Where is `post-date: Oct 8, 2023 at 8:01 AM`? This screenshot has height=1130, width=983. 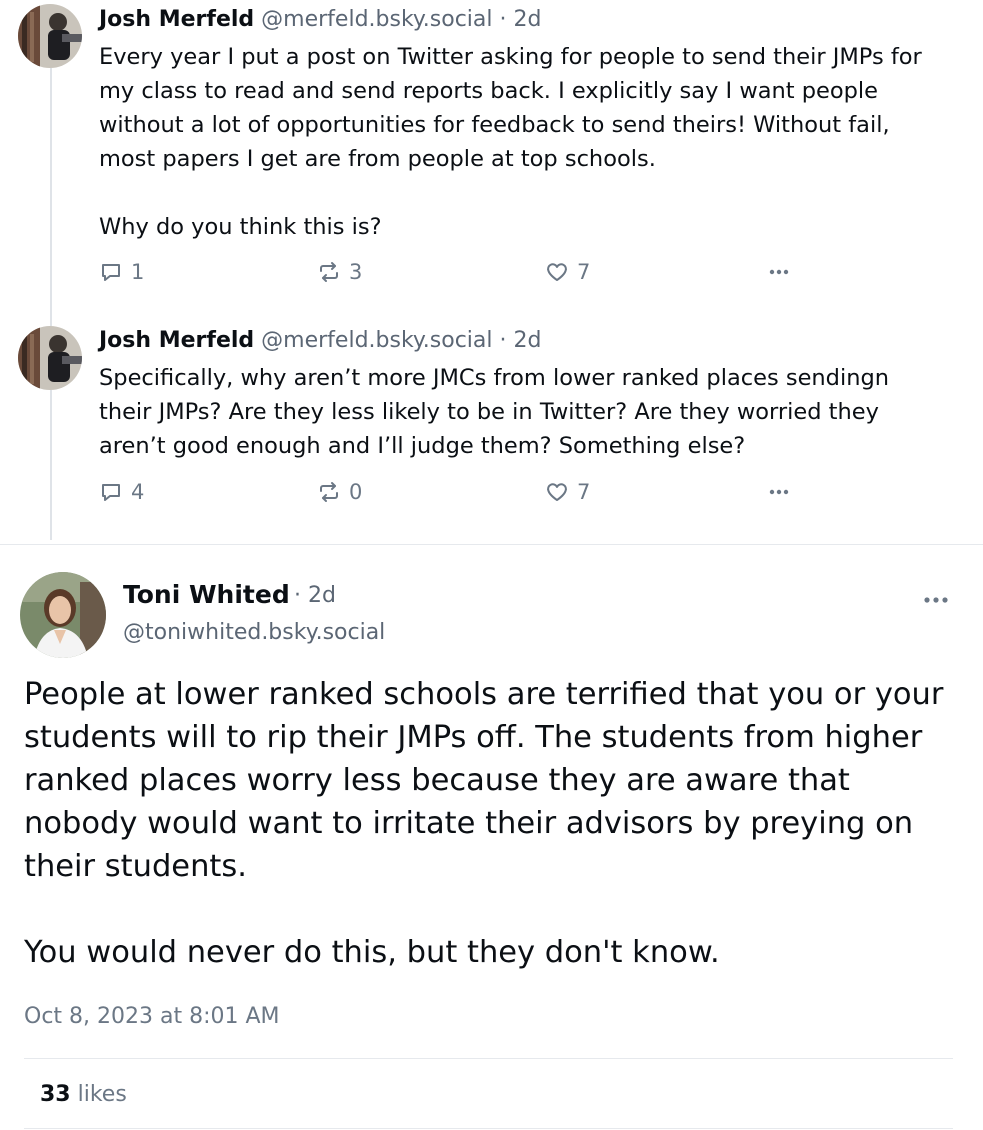 post-date: Oct 8, 2023 at 8:01 AM is located at coordinates (152, 1016).